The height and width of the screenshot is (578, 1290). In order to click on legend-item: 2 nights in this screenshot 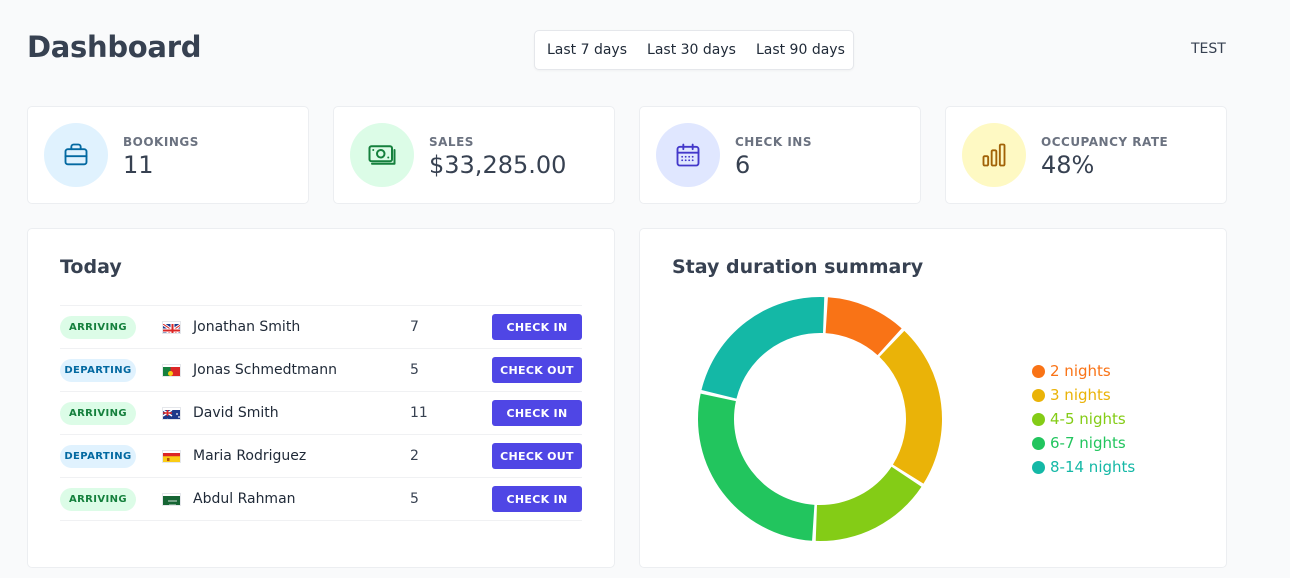, I will do `click(1083, 371)`.